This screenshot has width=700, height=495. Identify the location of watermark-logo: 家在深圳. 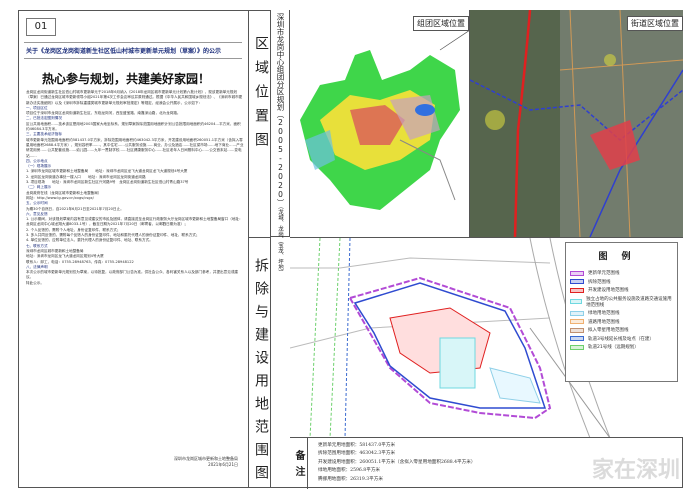
(636, 470).